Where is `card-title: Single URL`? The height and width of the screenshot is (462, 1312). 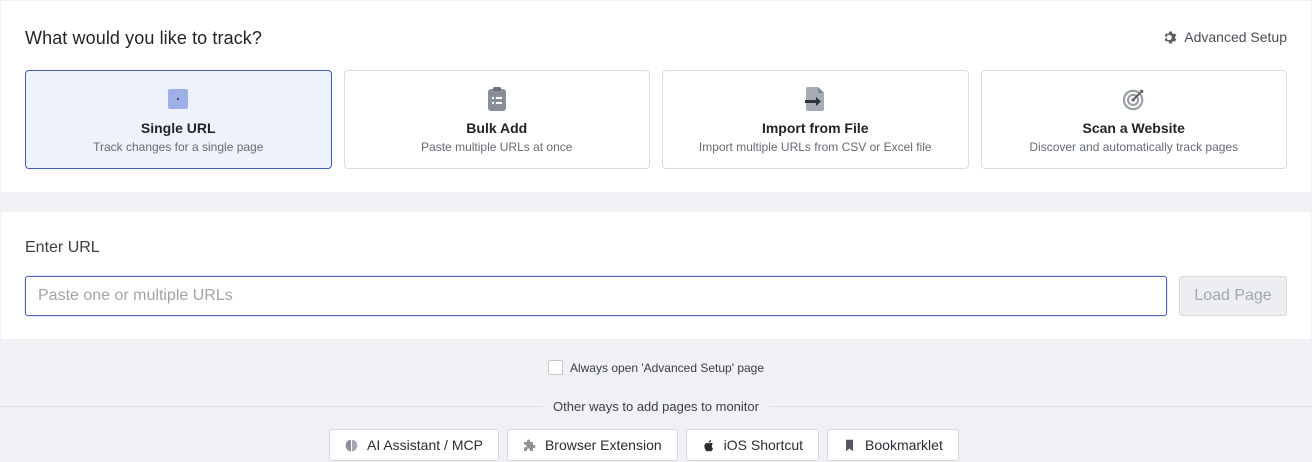
card-title: Single URL is located at coordinates (178, 128).